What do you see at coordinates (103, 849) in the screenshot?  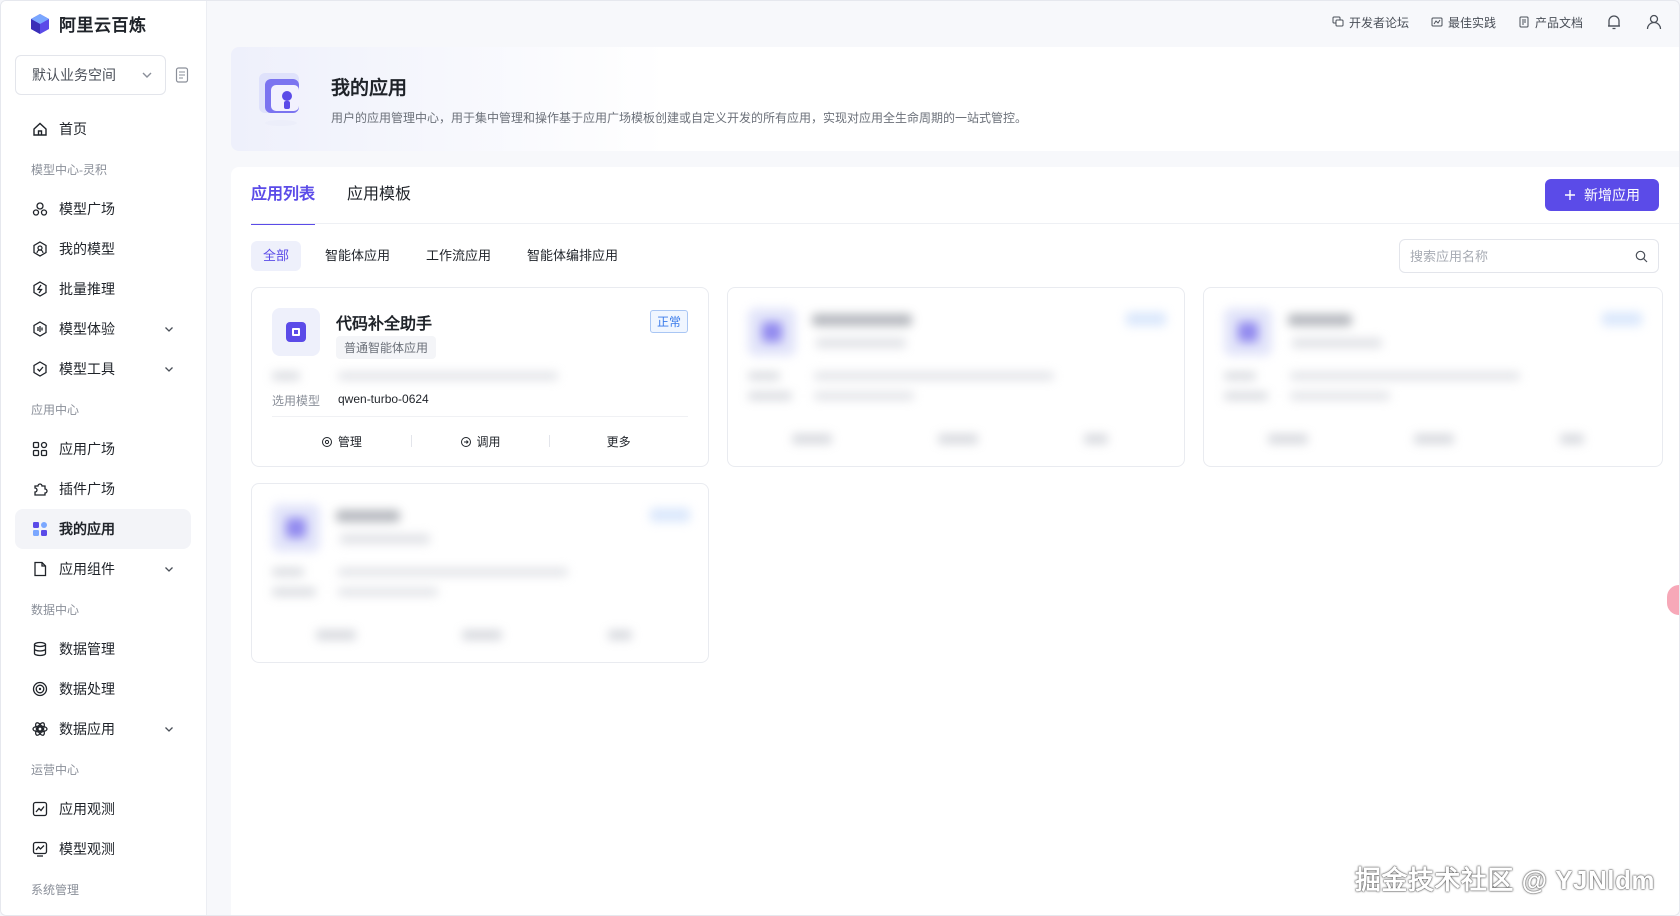 I see `sidebar-item: 模型观测` at bounding box center [103, 849].